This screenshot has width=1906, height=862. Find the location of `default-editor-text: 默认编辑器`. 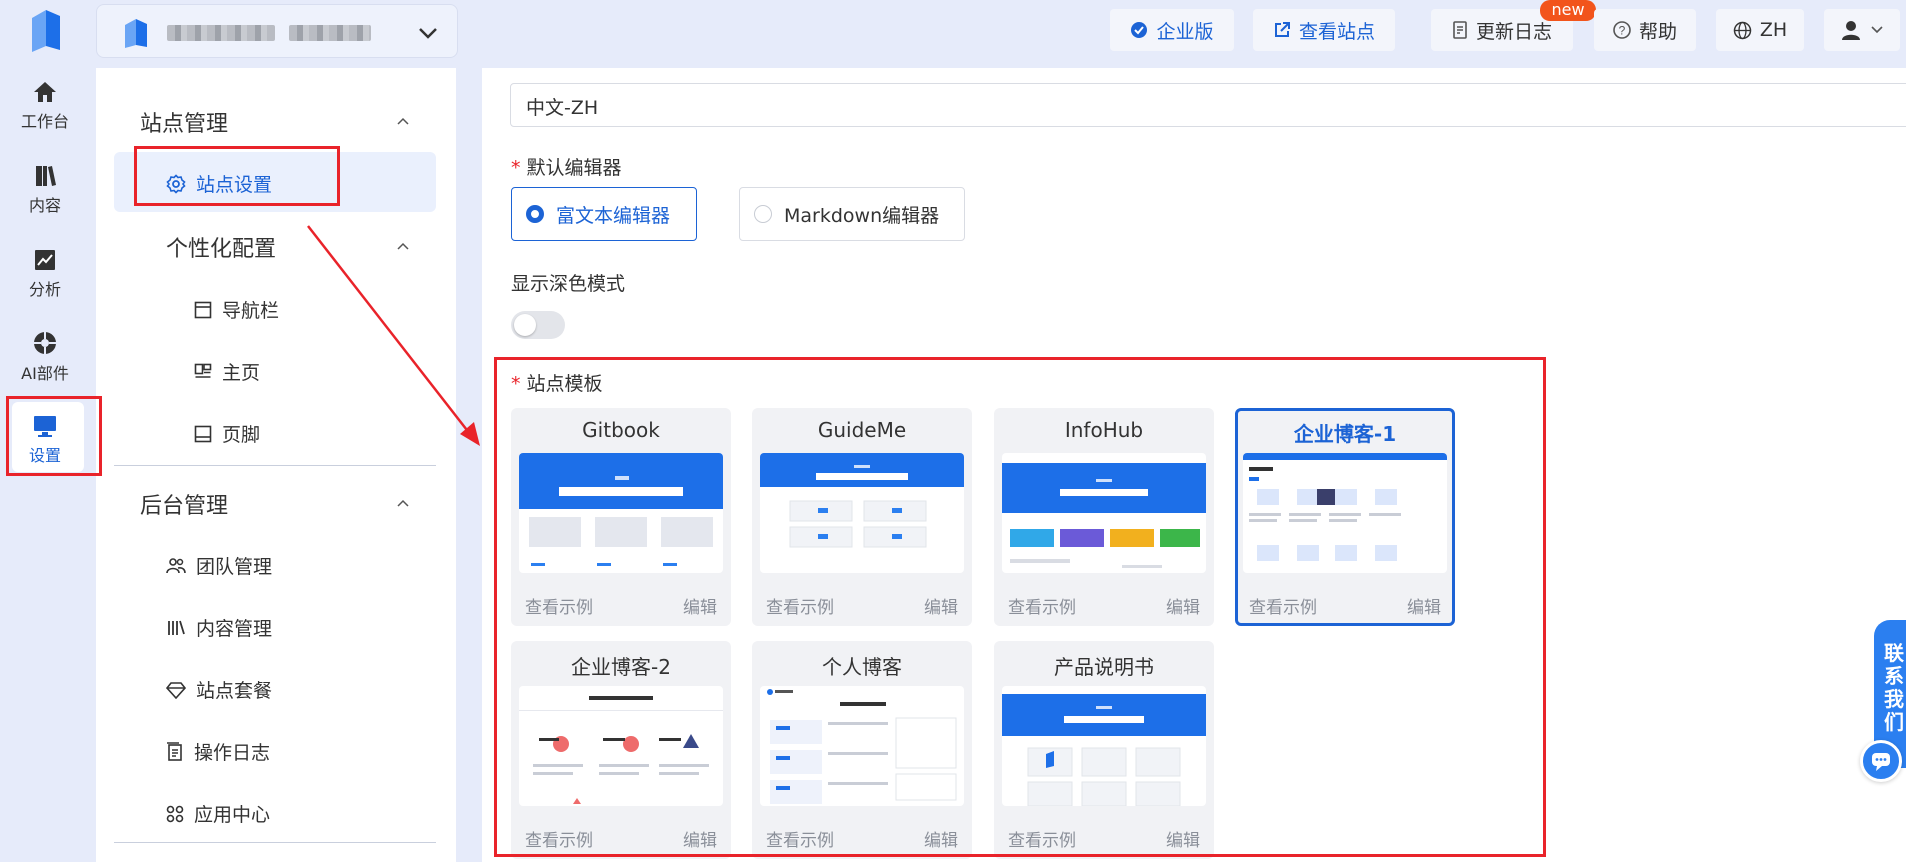

default-editor-text: 默认编辑器 is located at coordinates (574, 168).